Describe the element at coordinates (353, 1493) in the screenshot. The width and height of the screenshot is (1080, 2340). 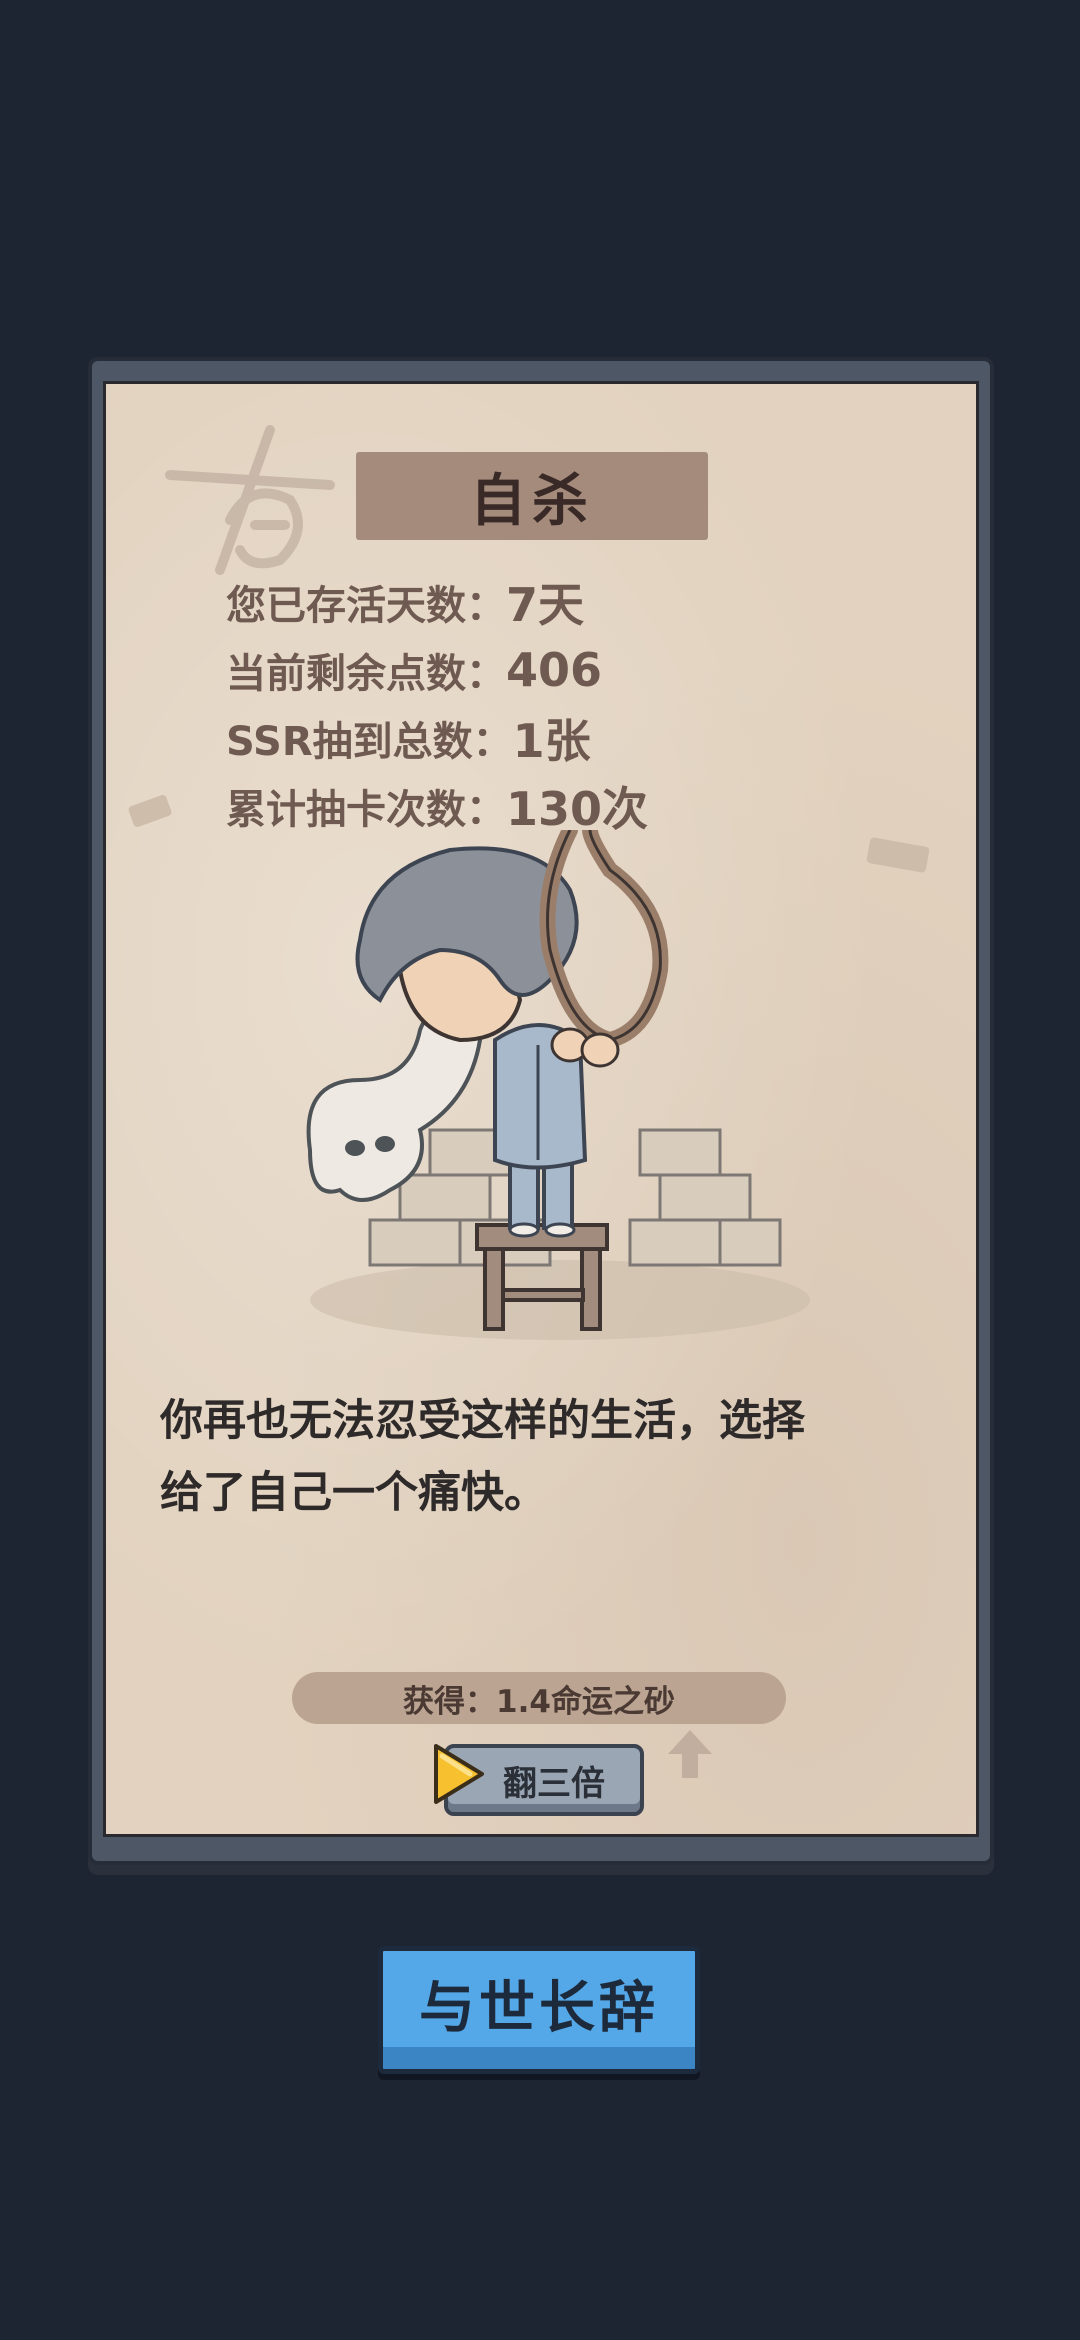
I see `story-line-2: 给了自己一个痛快。` at that location.